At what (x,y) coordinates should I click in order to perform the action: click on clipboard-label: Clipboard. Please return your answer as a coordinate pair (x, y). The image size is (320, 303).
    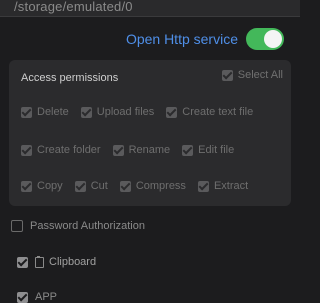
    Looking at the image, I should click on (73, 262).